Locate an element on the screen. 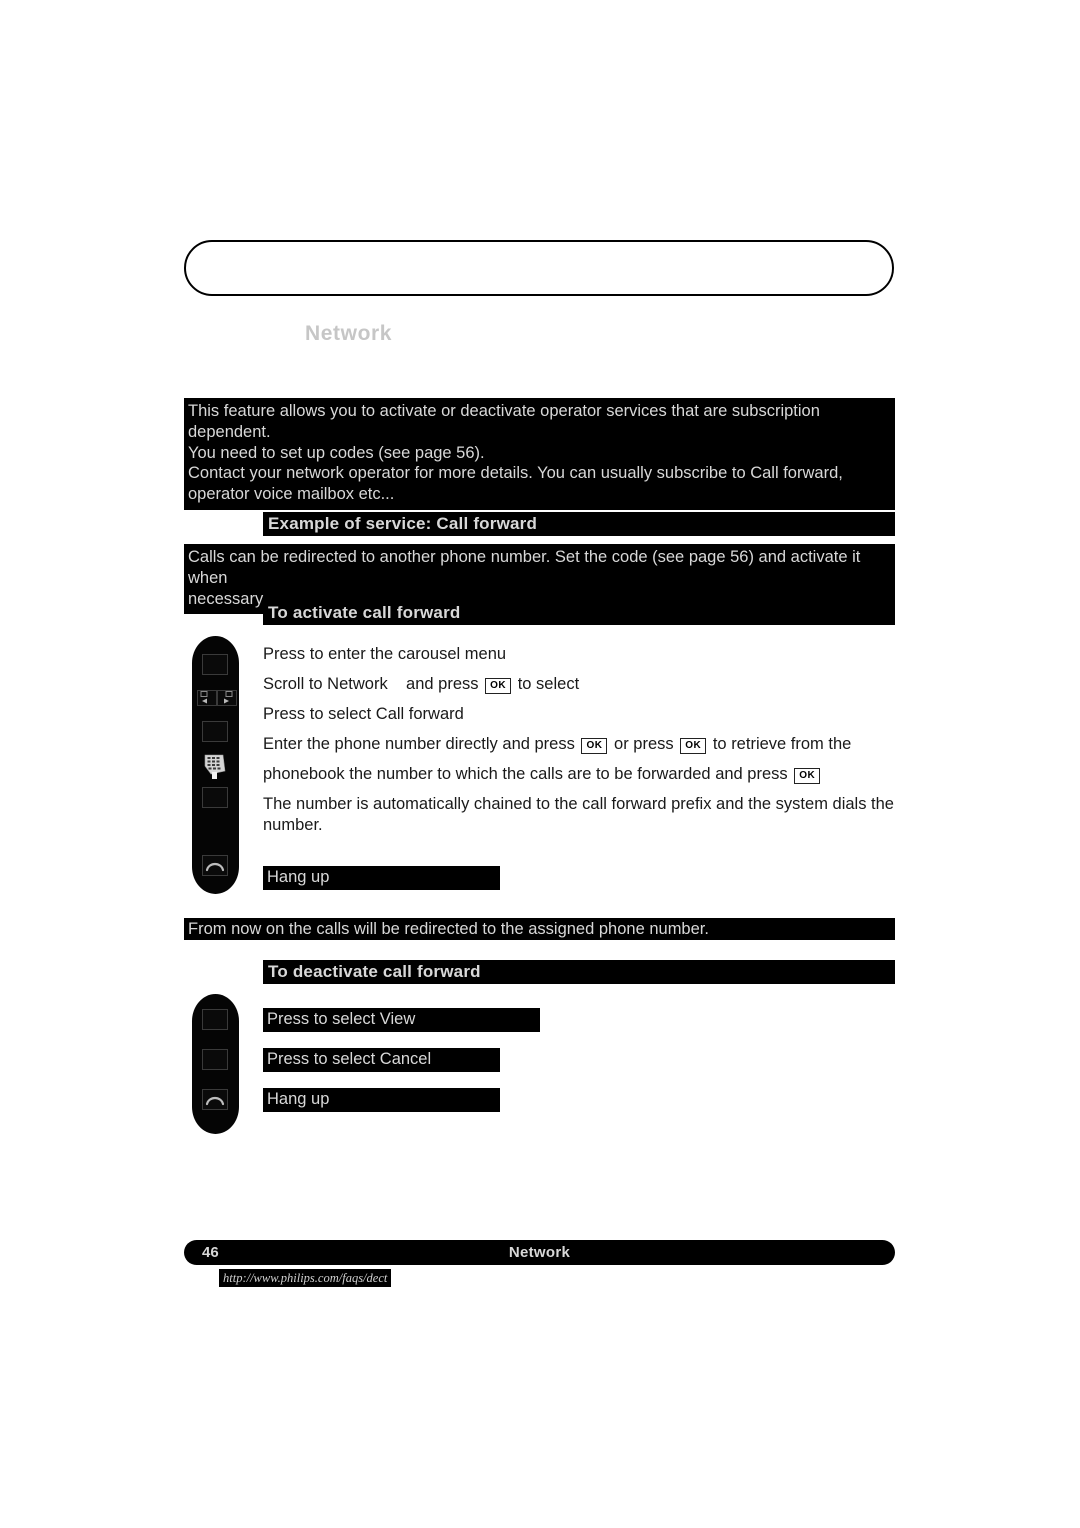  soft-key-mid-icon is located at coordinates (215, 731).